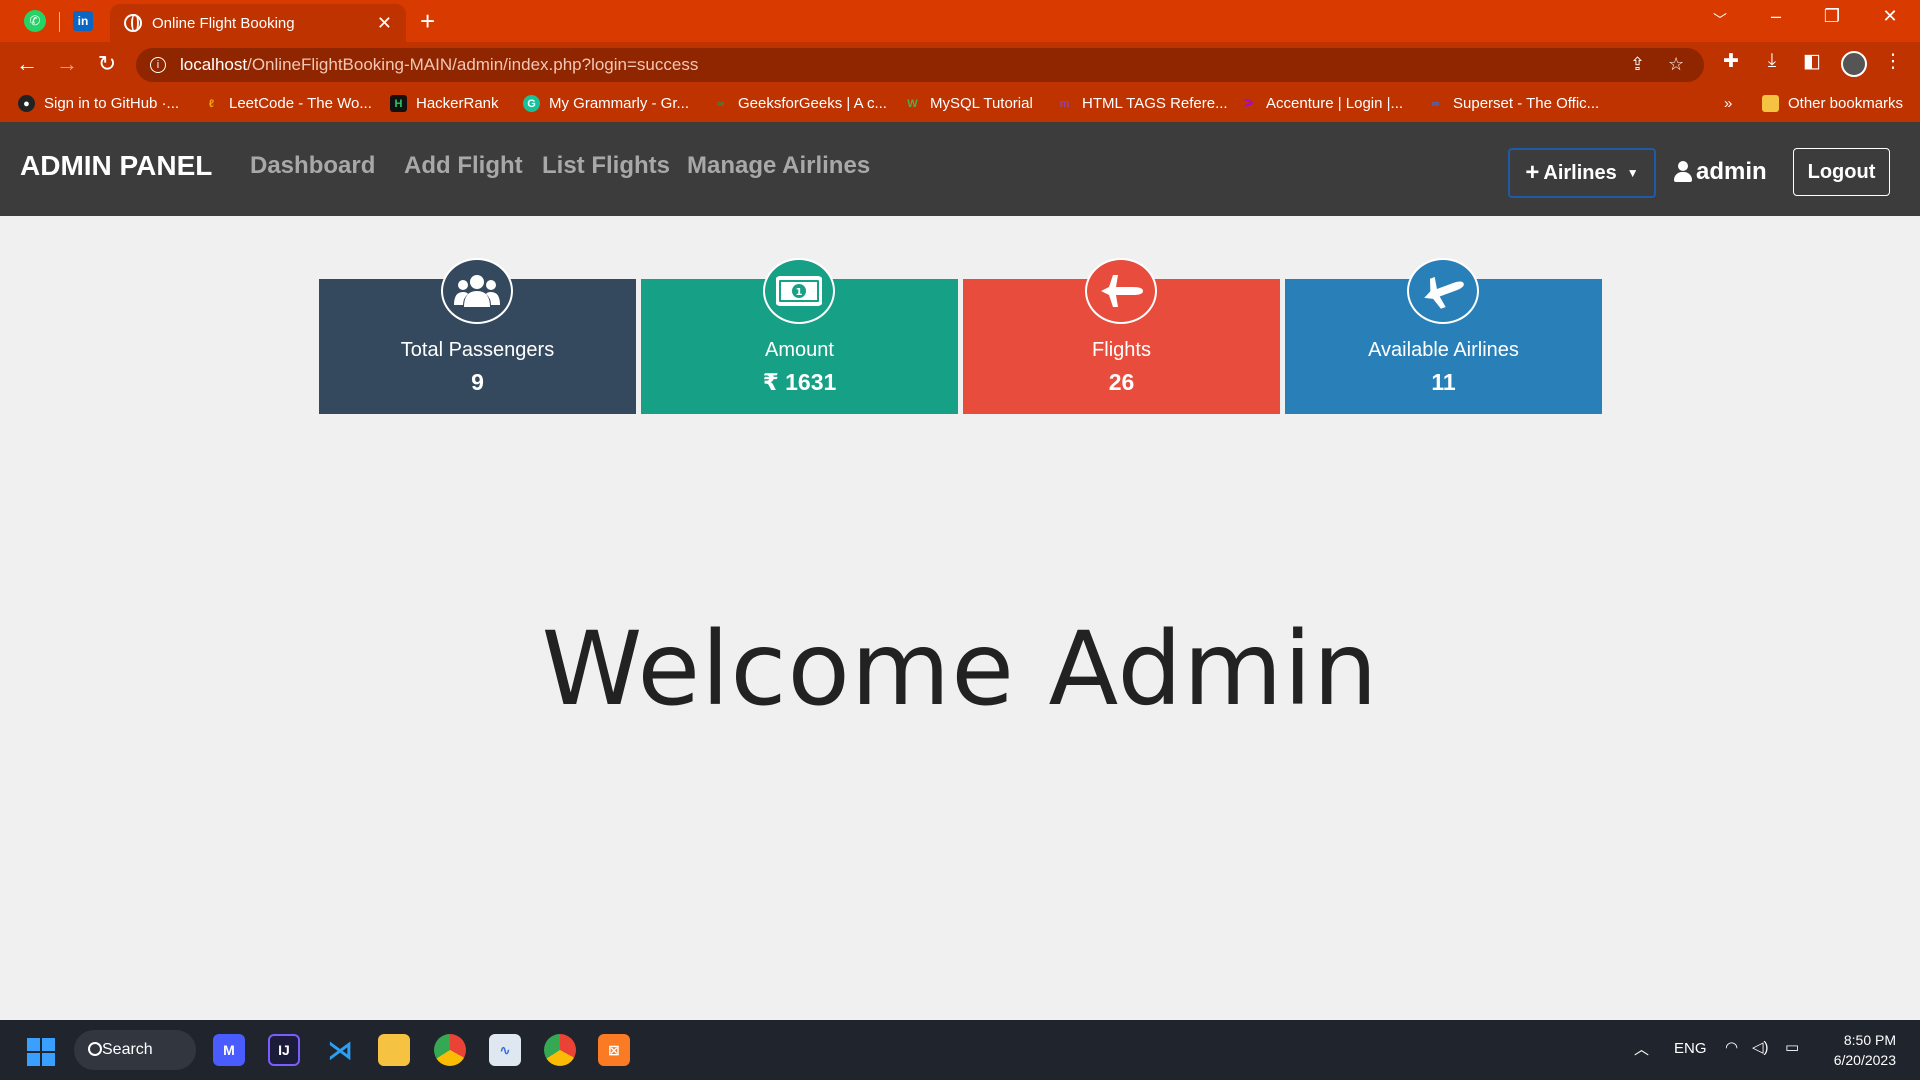  I want to click on restore-button: ❐, so click(1832, 16).